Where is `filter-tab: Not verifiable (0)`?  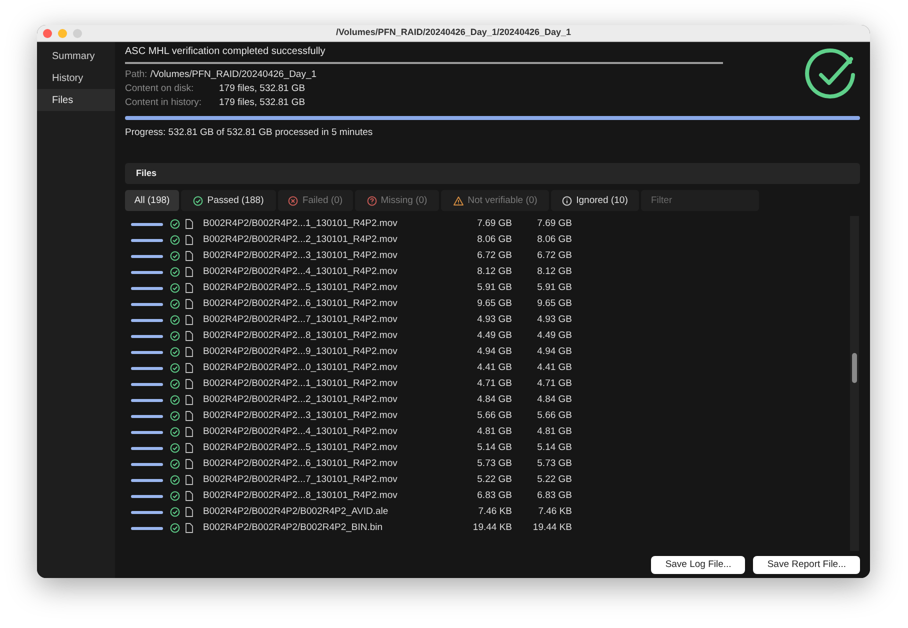 filter-tab: Not verifiable (0) is located at coordinates (495, 201).